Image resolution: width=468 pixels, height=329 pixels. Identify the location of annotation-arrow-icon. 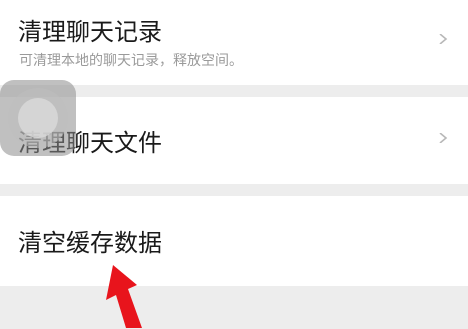
(124, 296).